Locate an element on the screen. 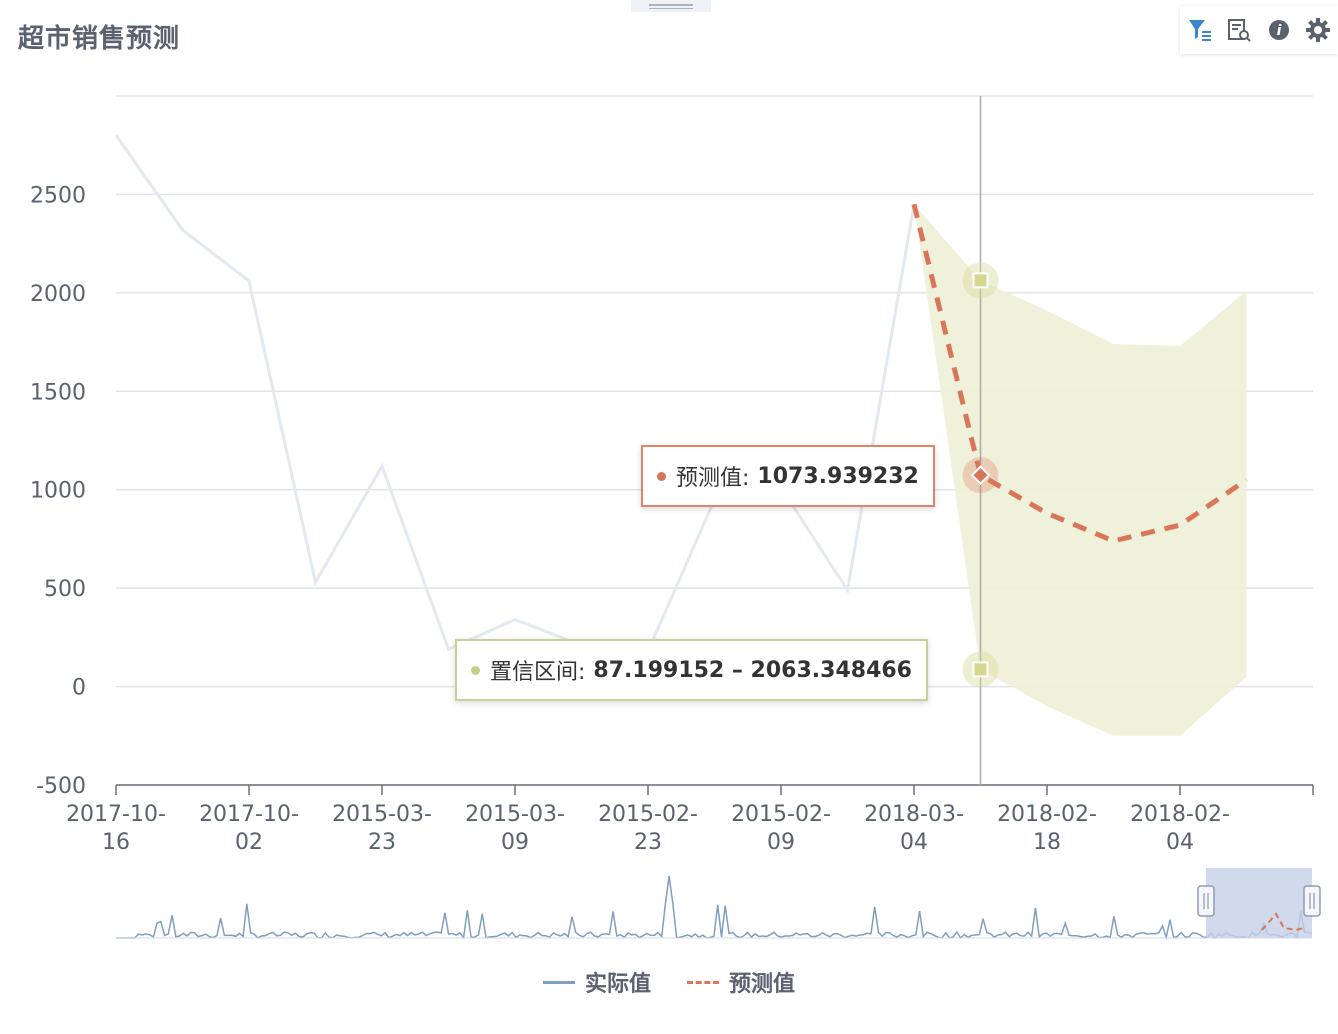 The width and height of the screenshot is (1338, 1034). y-tick-label: 1500 is located at coordinates (58, 392).